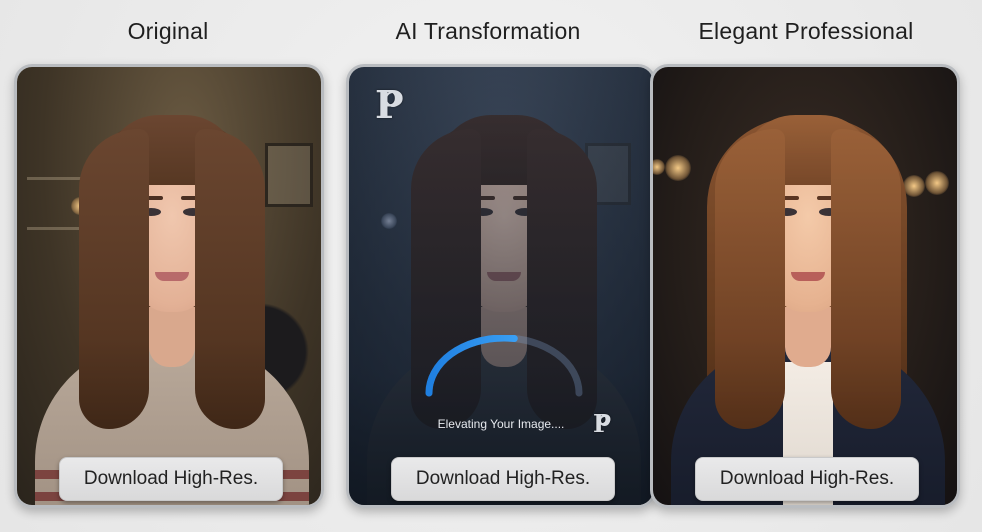 This screenshot has height=532, width=982. Describe the element at coordinates (807, 479) in the screenshot. I see `download-button-elegant-professional: Download High-Res.` at that location.